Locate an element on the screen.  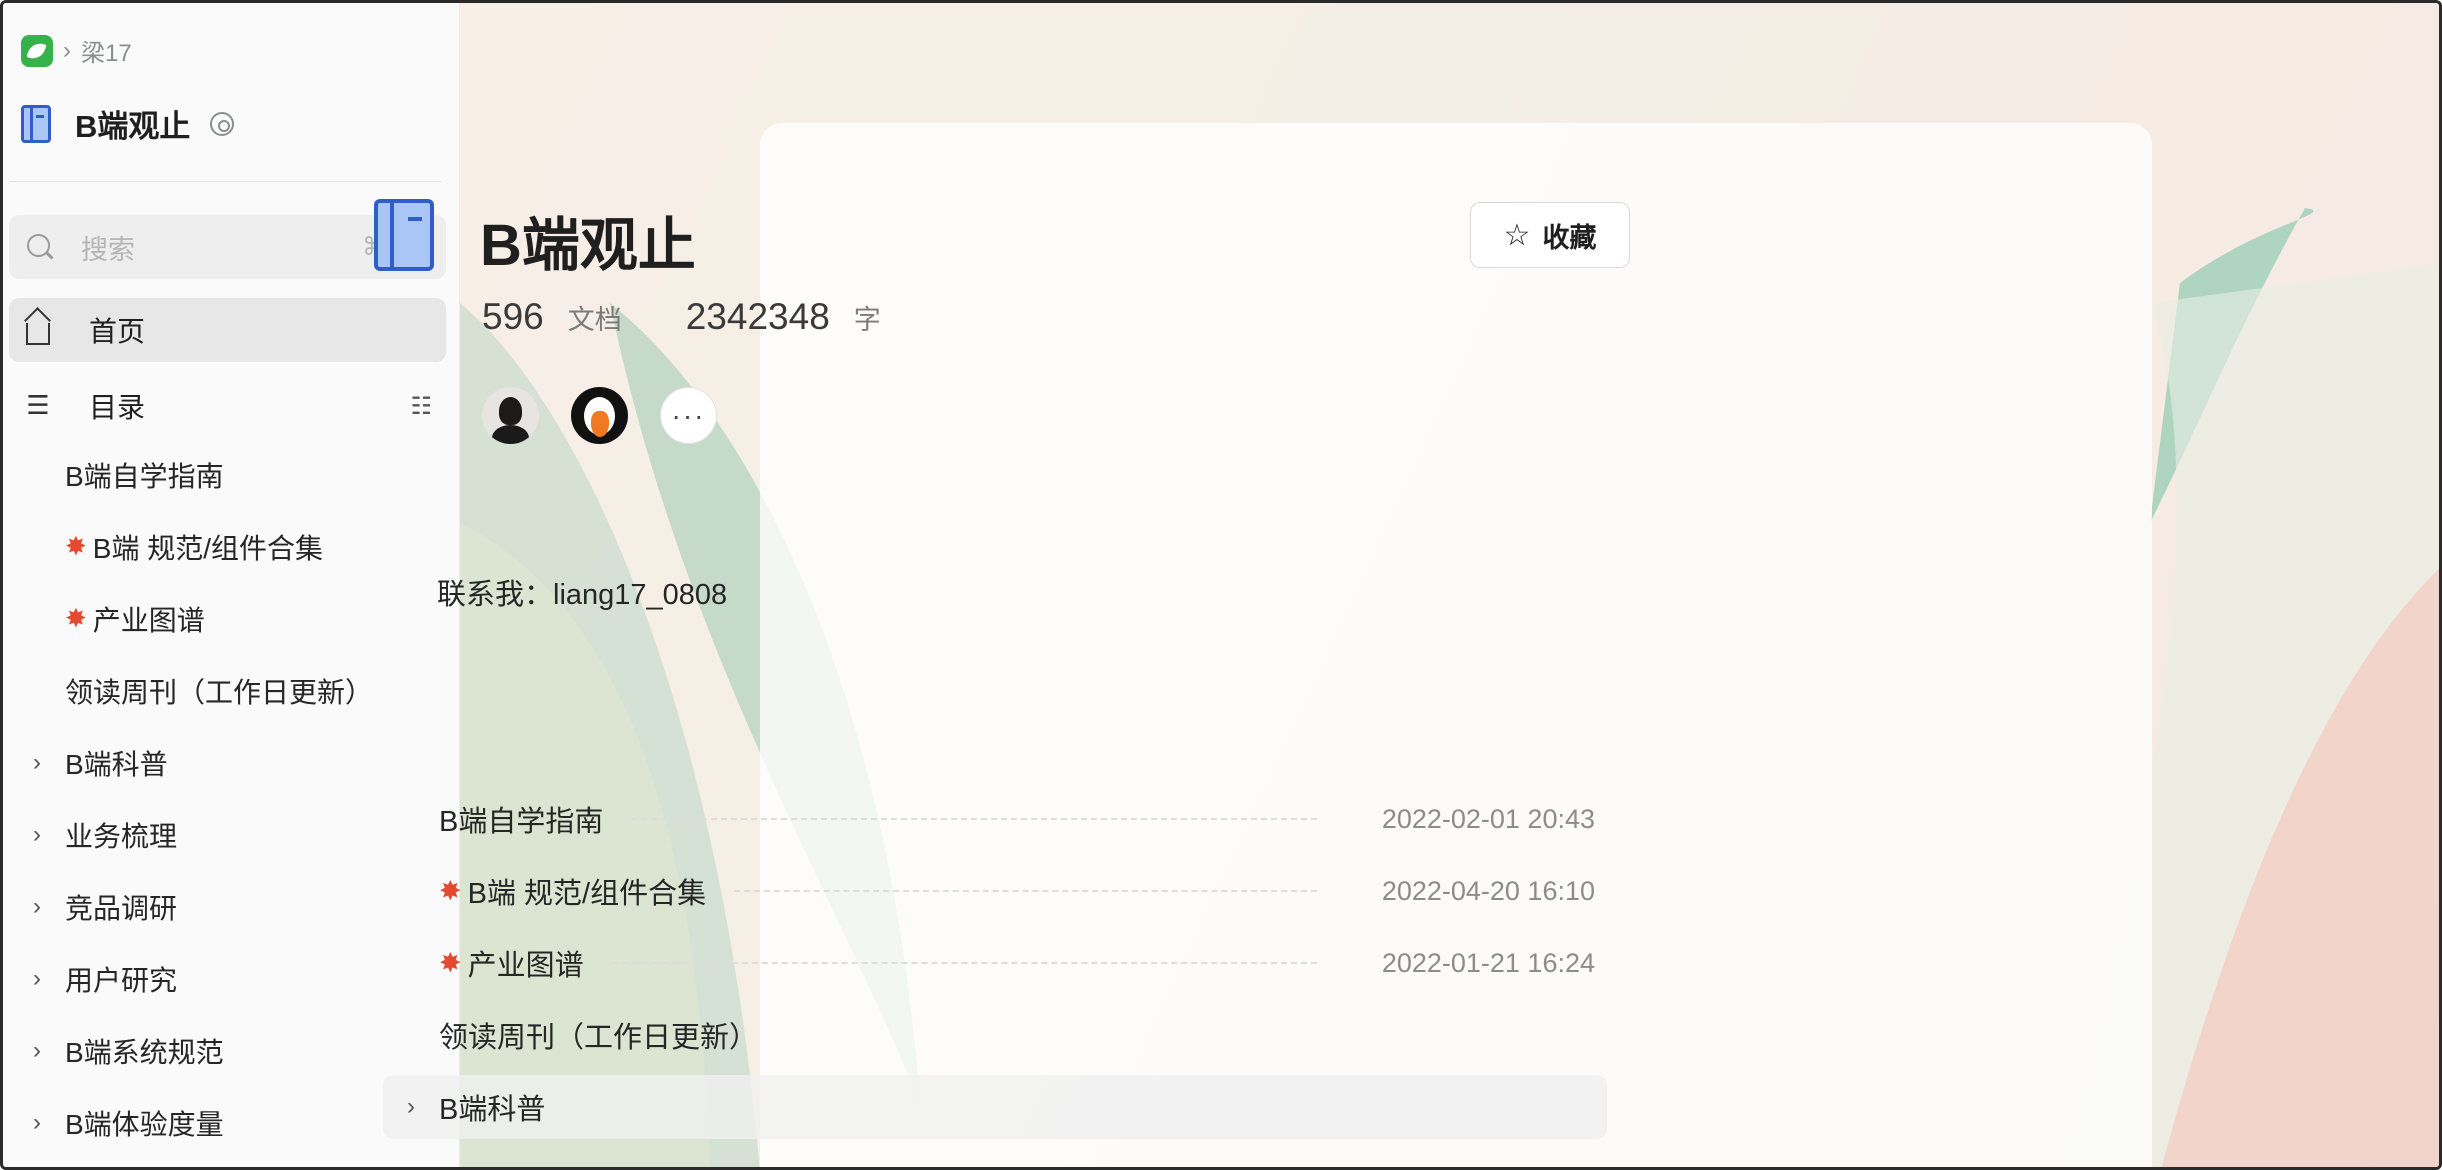
settings-icon is located at coordinates (222, 123).